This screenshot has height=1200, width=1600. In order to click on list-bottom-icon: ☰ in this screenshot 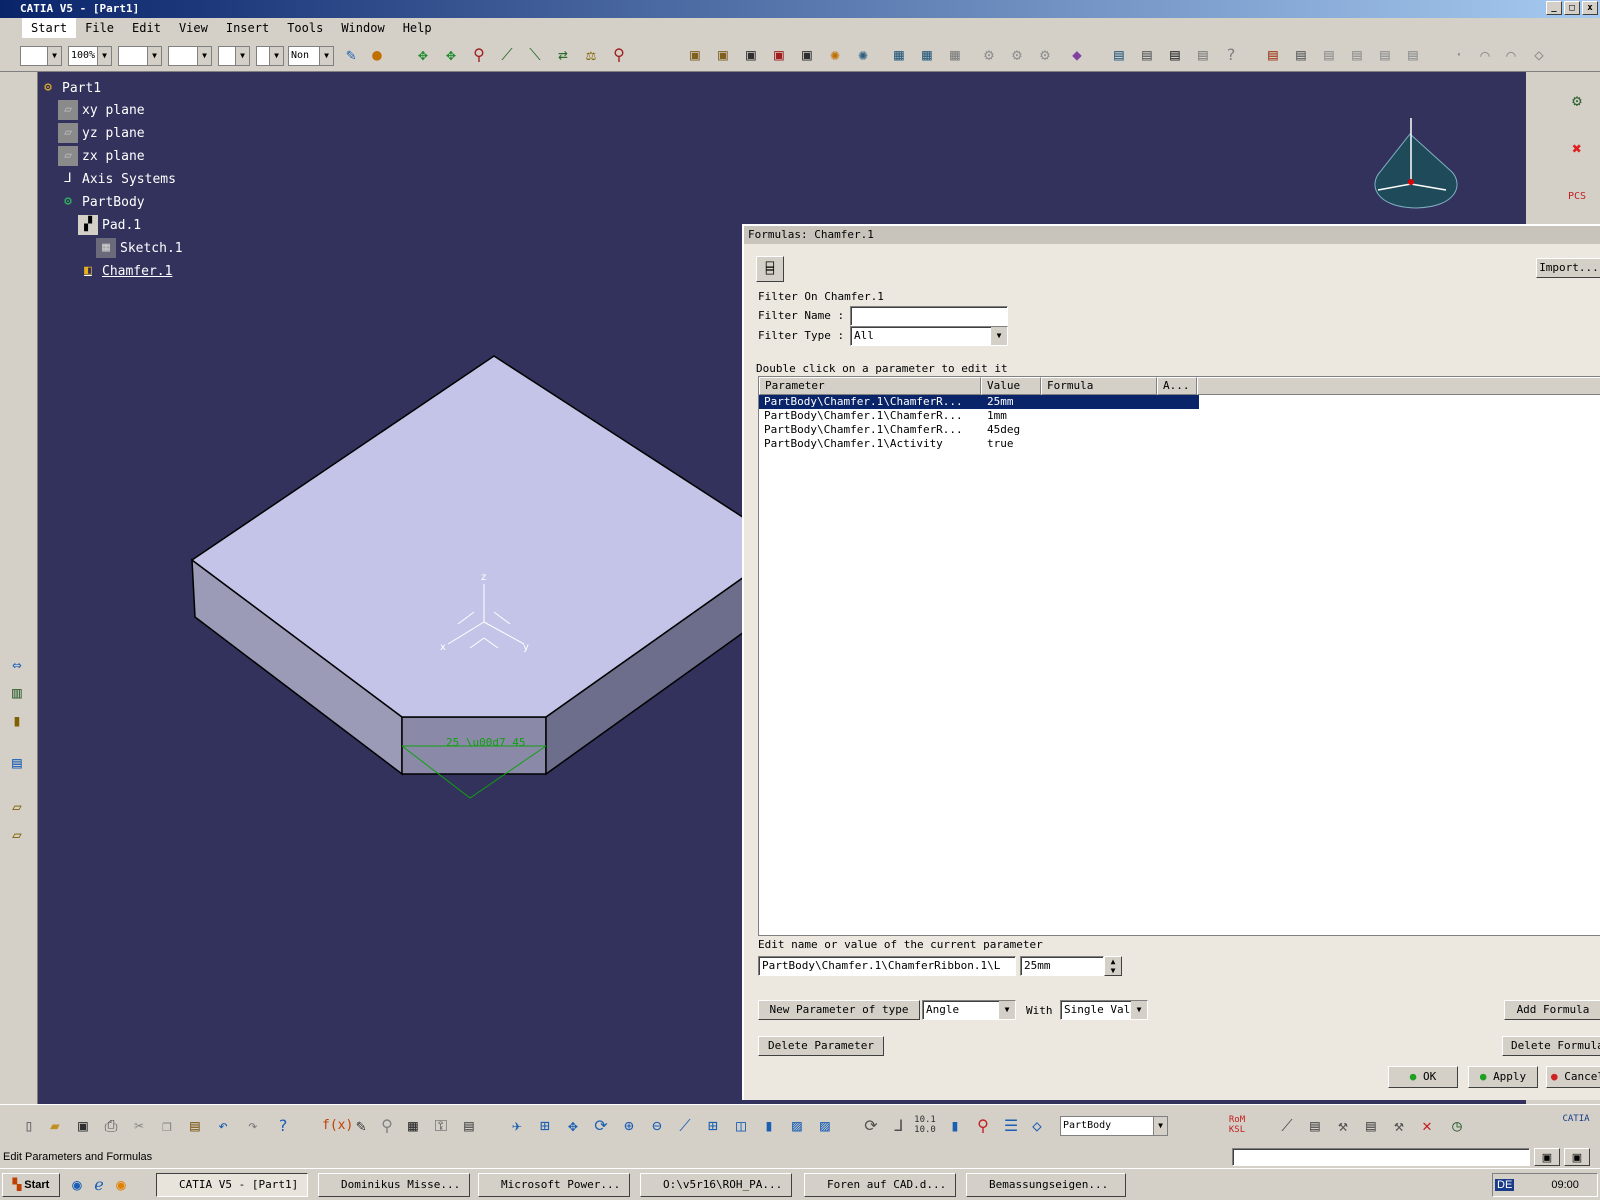, I will do `click(1011, 1126)`.